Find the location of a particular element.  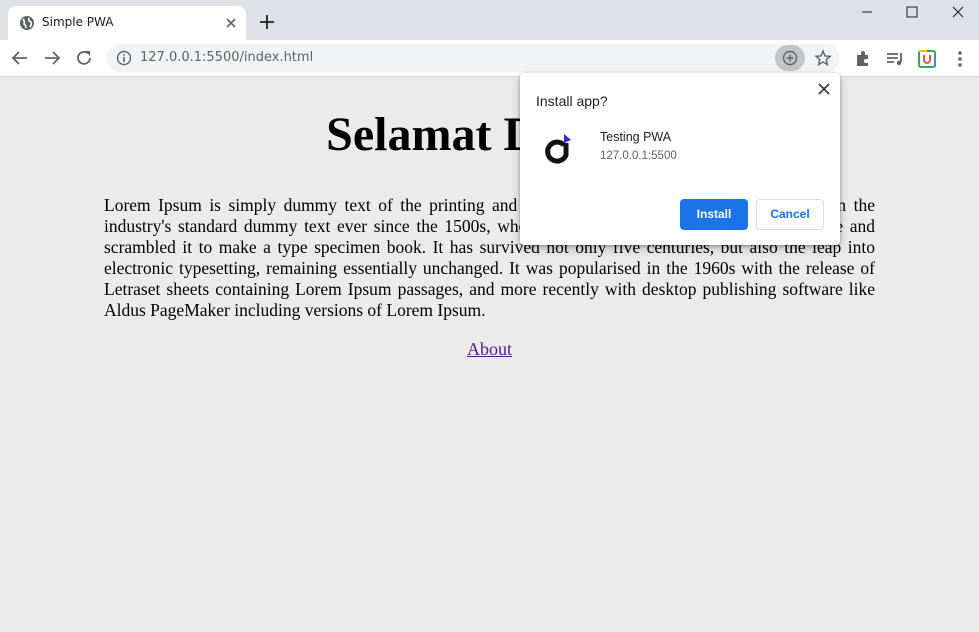

address-bar: 127.0.0.1:5500/index.html is located at coordinates (473, 58).